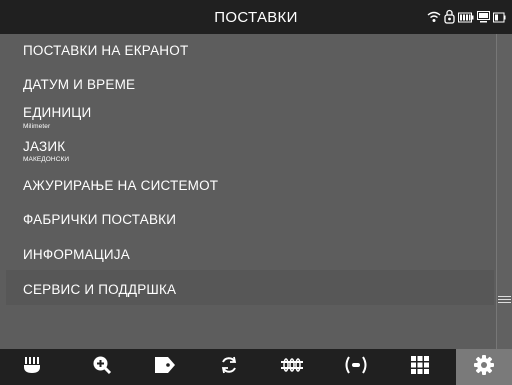 This screenshot has height=385, width=512. I want to click on menu-item-information: ИНФОРМАЦИЈА, so click(250, 253).